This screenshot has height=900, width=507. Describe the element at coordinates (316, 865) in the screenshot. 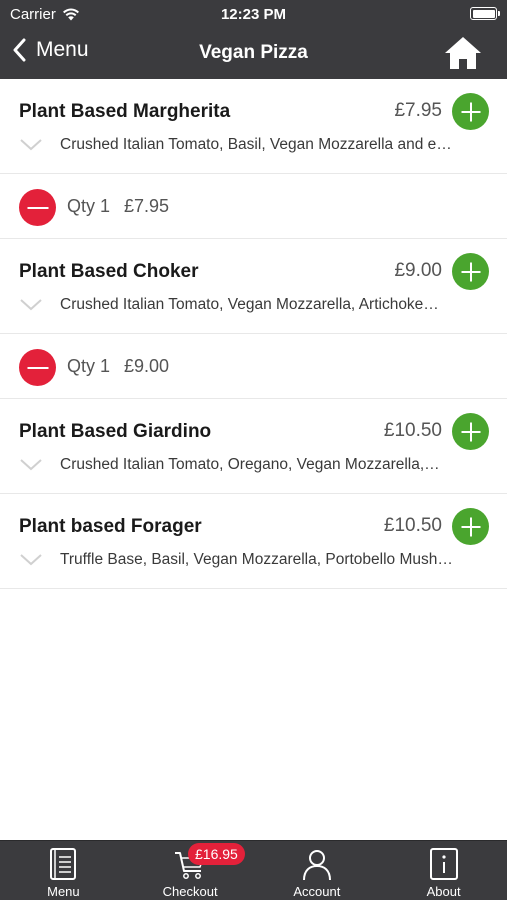

I see `user-icon` at that location.